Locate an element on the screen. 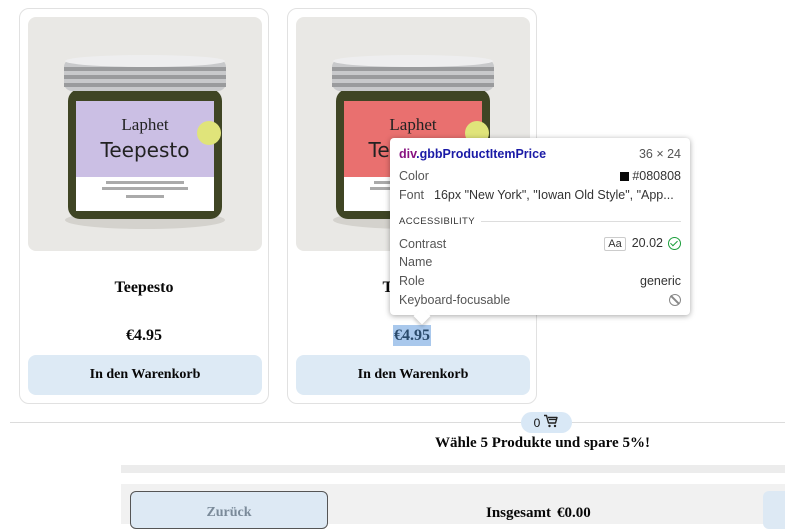 Image resolution: width=785 pixels, height=529 pixels. total-label: Insgesamt is located at coordinates (519, 513).